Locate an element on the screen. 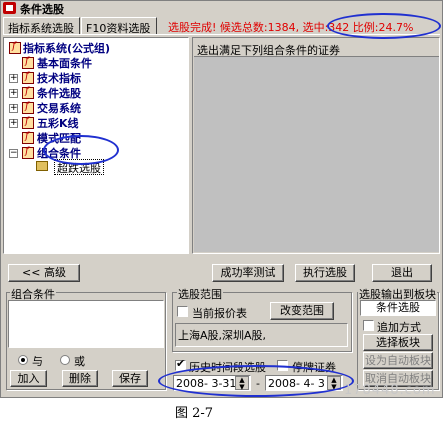  delete-button: 删除 is located at coordinates (80, 378).